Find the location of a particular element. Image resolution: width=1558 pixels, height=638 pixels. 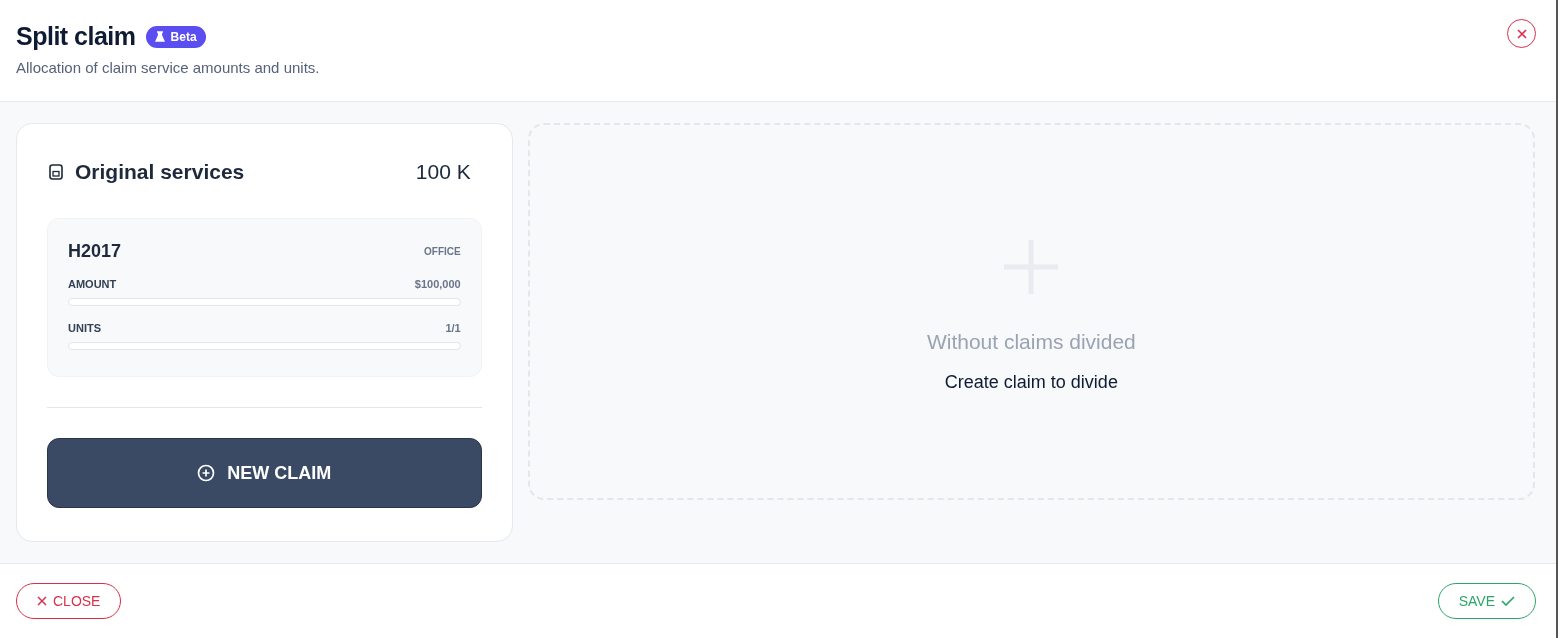

new-claim-button: NEW CLAIM is located at coordinates (264, 473).